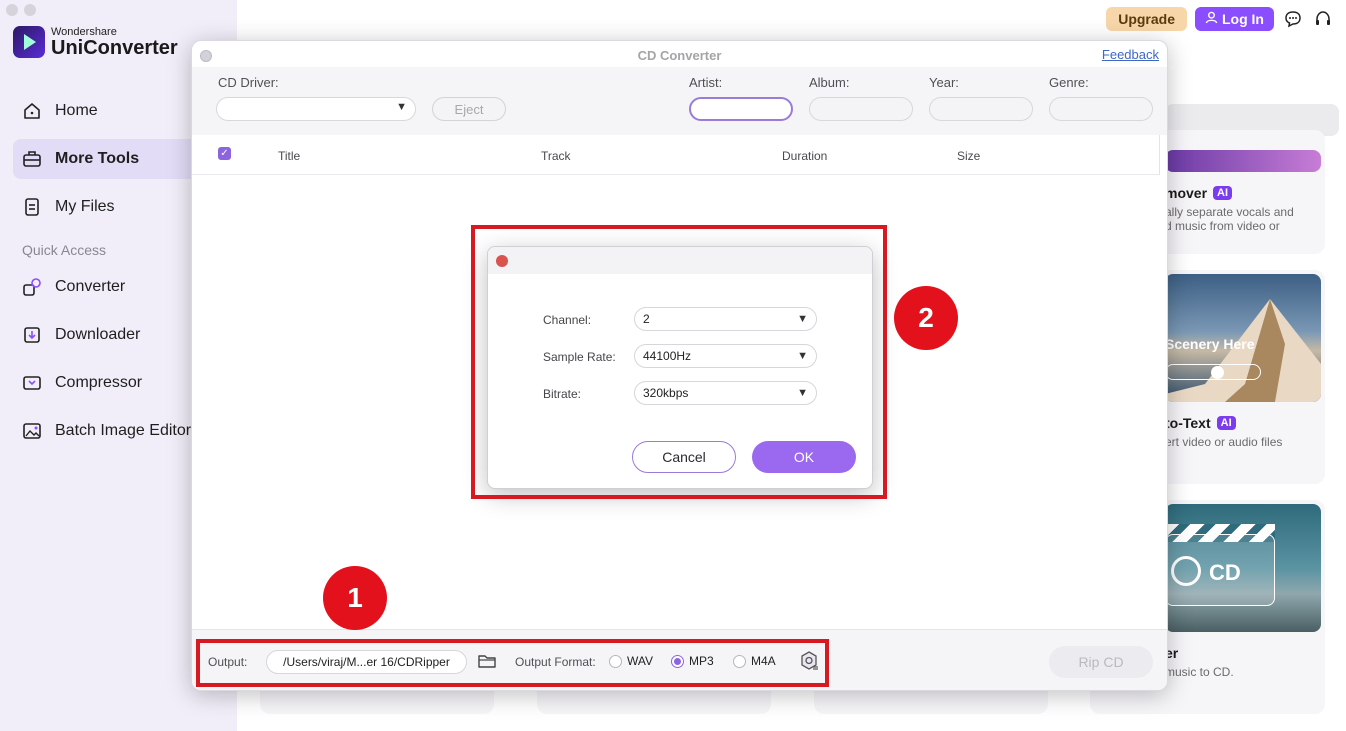  What do you see at coordinates (32, 111) in the screenshot?
I see `home-icon` at bounding box center [32, 111].